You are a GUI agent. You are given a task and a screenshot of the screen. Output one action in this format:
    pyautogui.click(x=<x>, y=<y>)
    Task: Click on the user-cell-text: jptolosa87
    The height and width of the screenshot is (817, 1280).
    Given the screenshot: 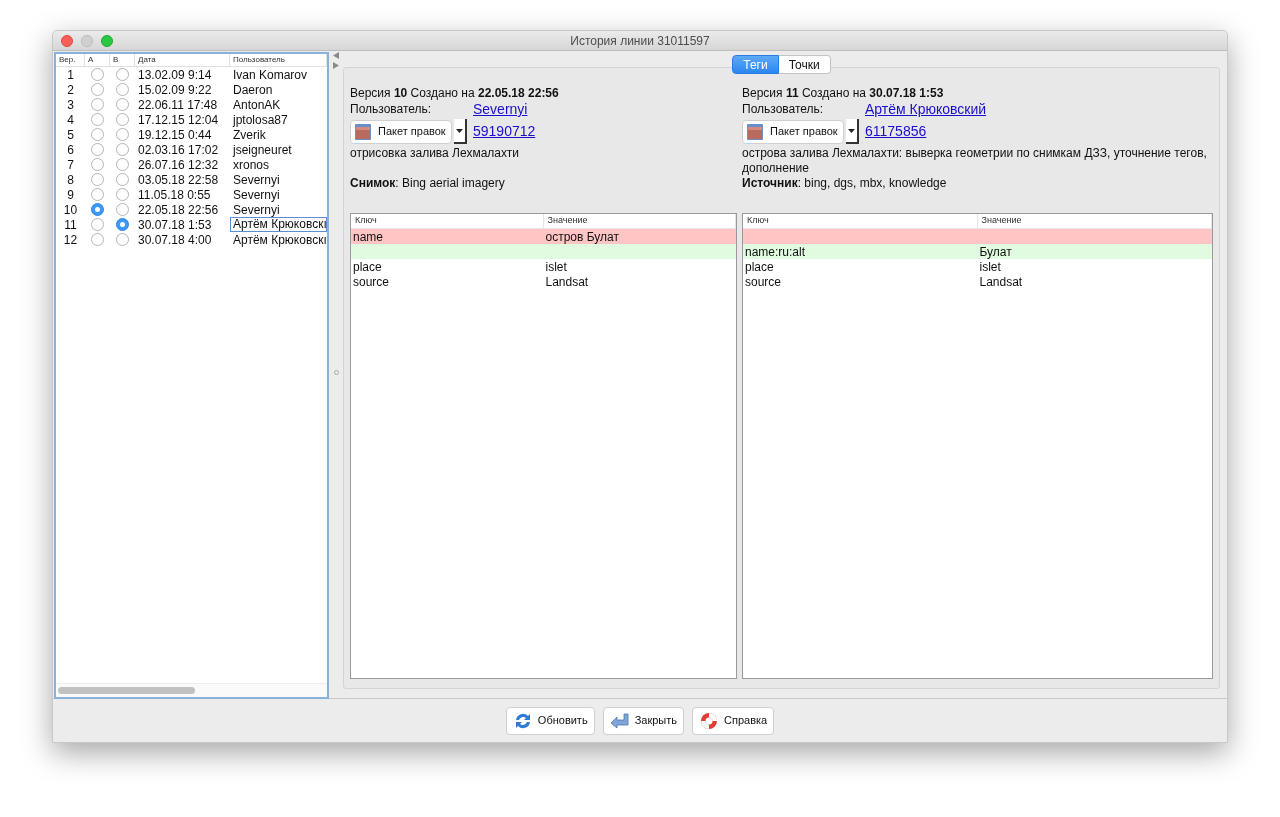 What is the action you would take?
    pyautogui.click(x=259, y=119)
    